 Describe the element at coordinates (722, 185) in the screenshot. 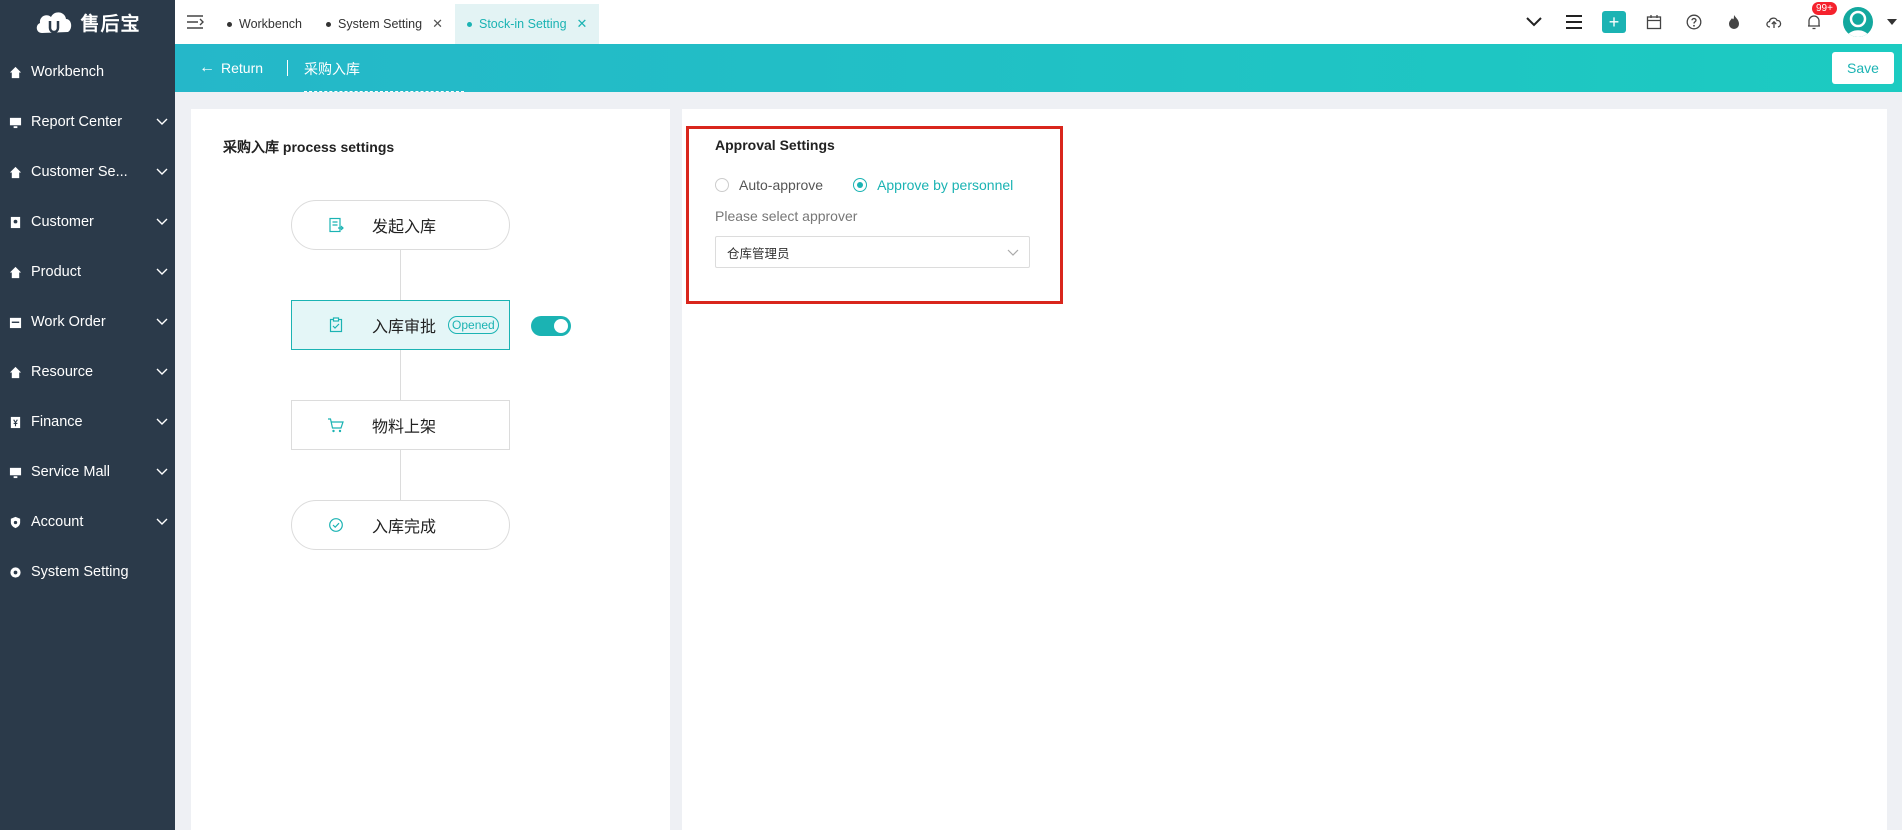

I see `radio-circle` at that location.